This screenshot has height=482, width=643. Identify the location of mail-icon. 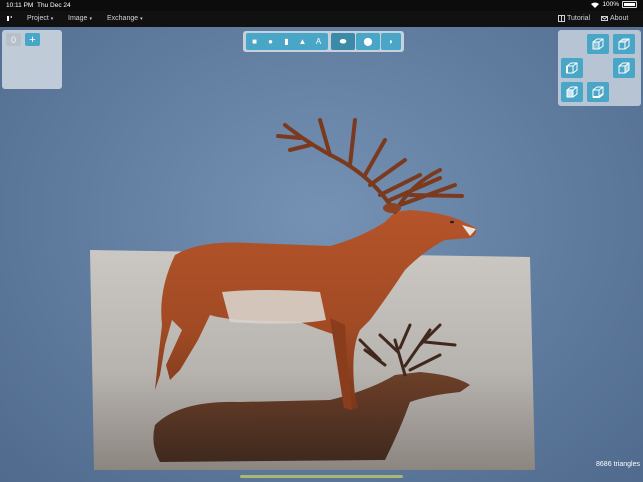
(604, 18).